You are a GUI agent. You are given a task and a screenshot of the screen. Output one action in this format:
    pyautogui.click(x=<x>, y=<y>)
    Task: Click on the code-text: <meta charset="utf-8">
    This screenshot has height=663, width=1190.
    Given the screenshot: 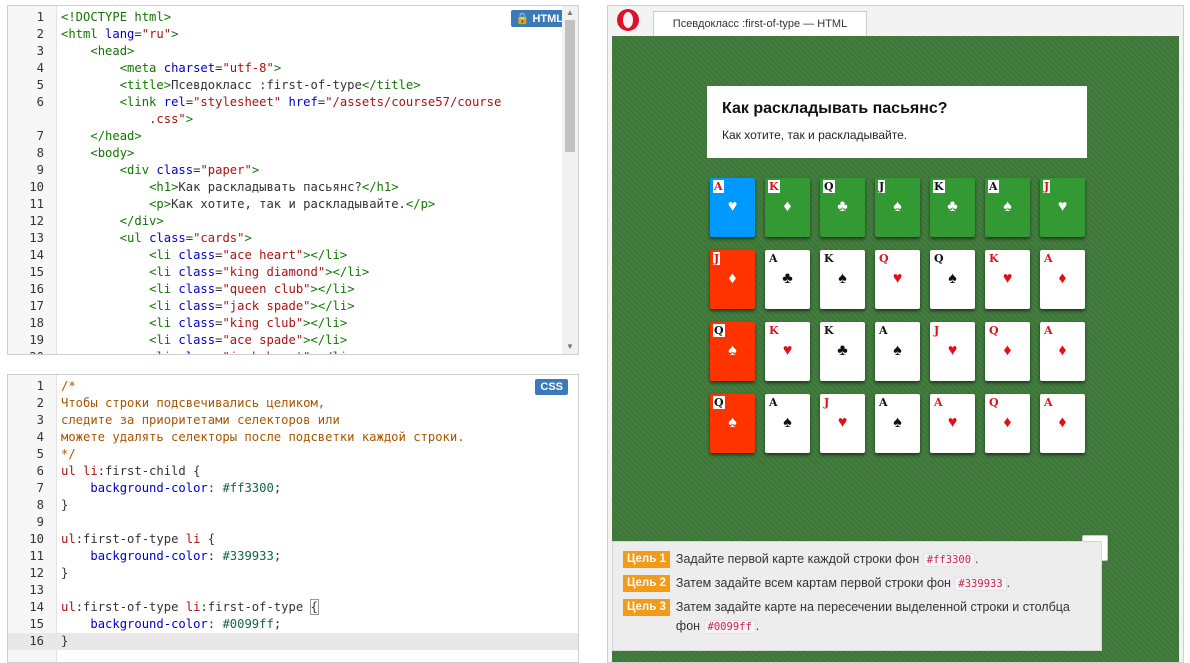 What is the action you would take?
    pyautogui.click(x=171, y=68)
    